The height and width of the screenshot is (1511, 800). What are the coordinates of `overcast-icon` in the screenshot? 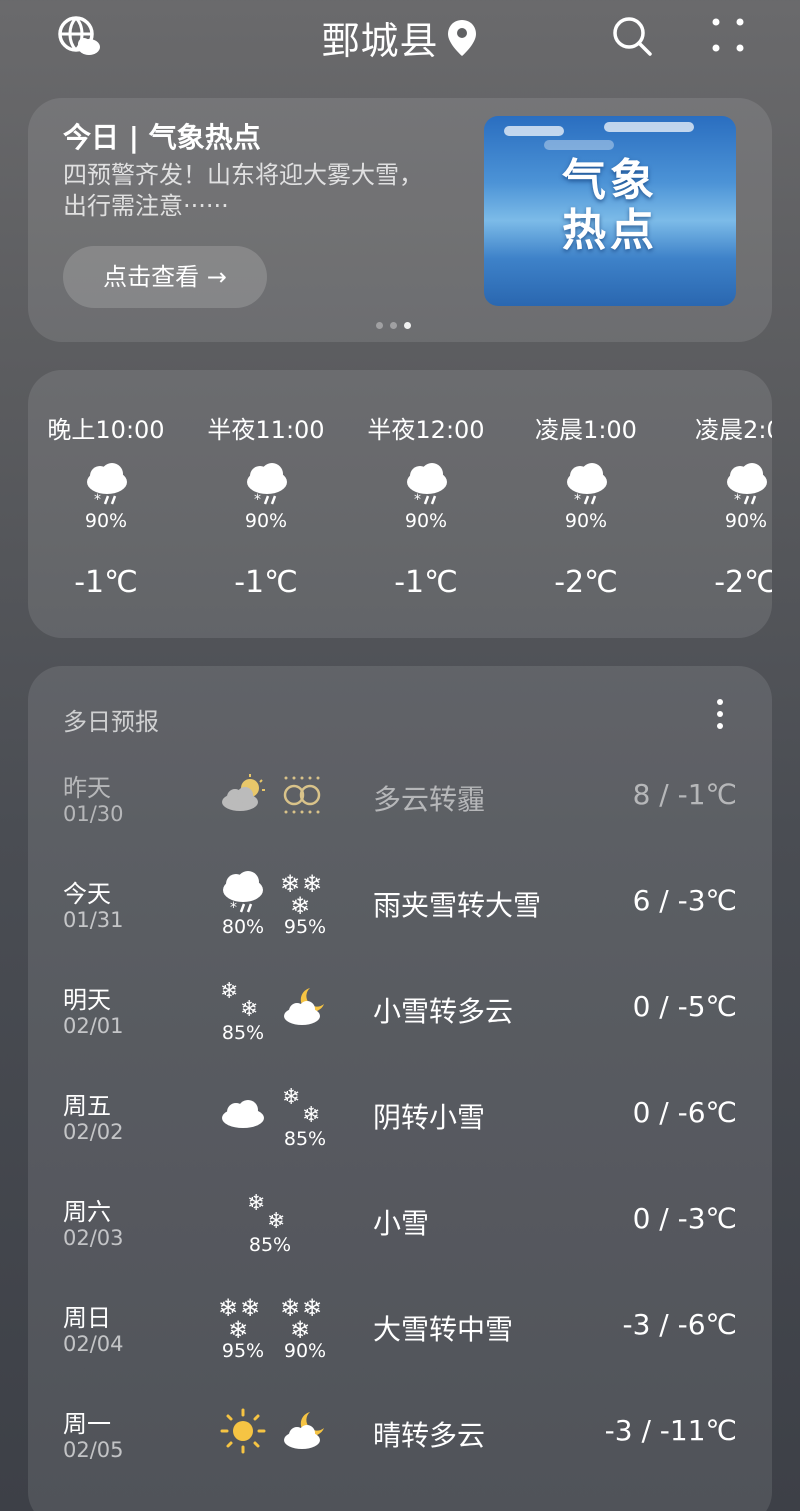 It's located at (243, 1113).